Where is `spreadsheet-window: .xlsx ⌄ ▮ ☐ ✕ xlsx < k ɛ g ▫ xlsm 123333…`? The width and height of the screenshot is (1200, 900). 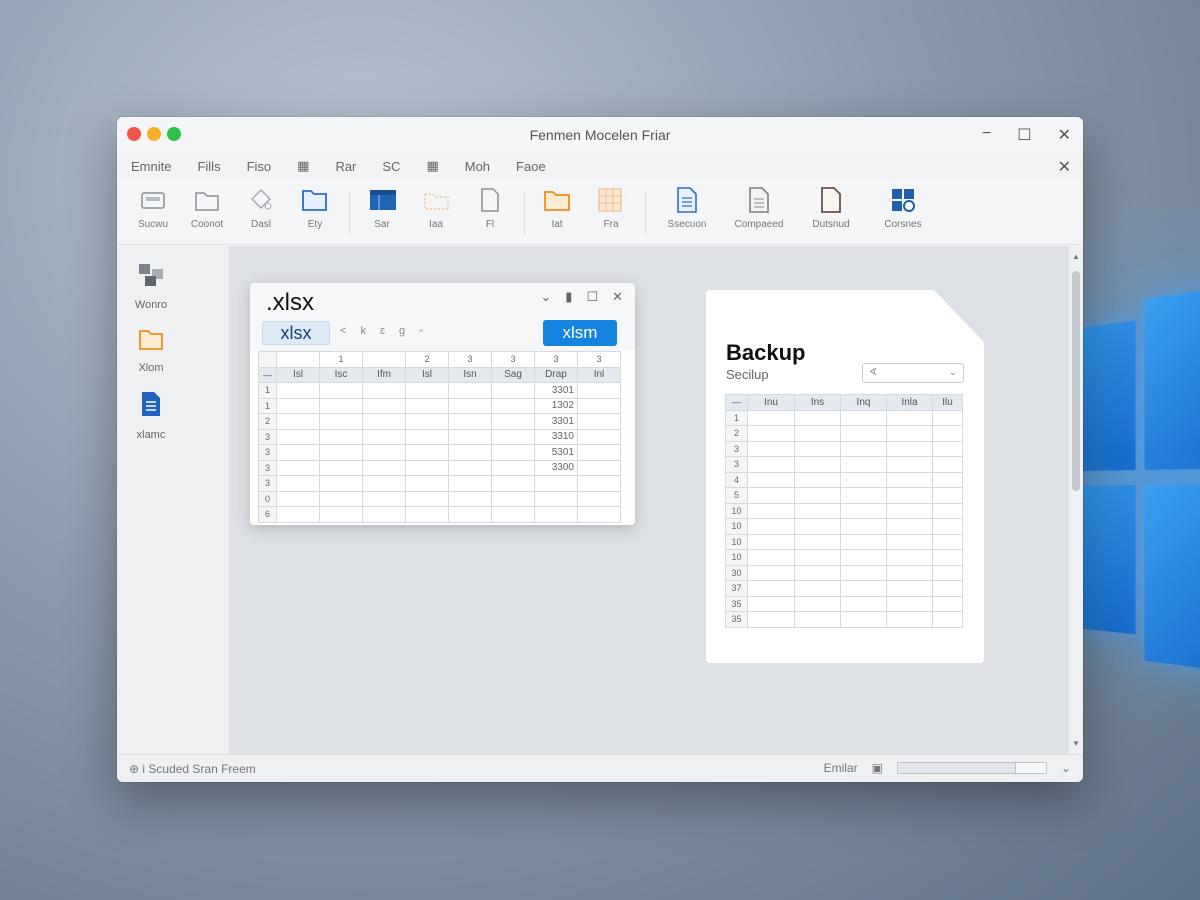
spreadsheet-window: .xlsx ⌄ ▮ ☐ ✕ xlsx < k ɛ g ▫ xlsm 123333… is located at coordinates (442, 404).